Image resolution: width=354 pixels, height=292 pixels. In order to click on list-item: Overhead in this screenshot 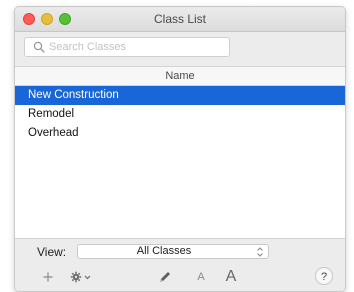, I will do `click(180, 133)`.